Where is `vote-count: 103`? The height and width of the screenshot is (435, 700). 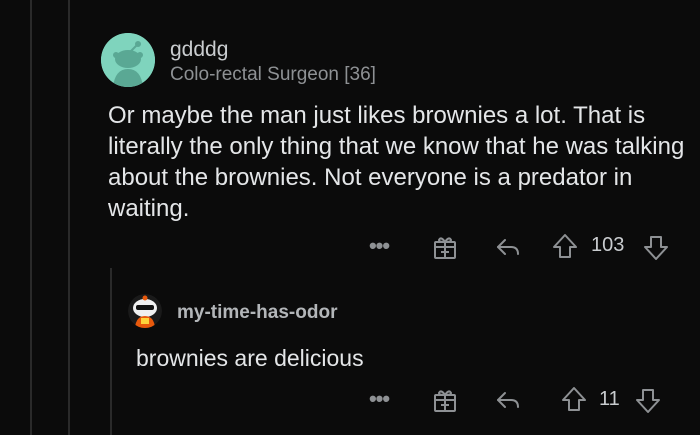
vote-count: 103 is located at coordinates (608, 245).